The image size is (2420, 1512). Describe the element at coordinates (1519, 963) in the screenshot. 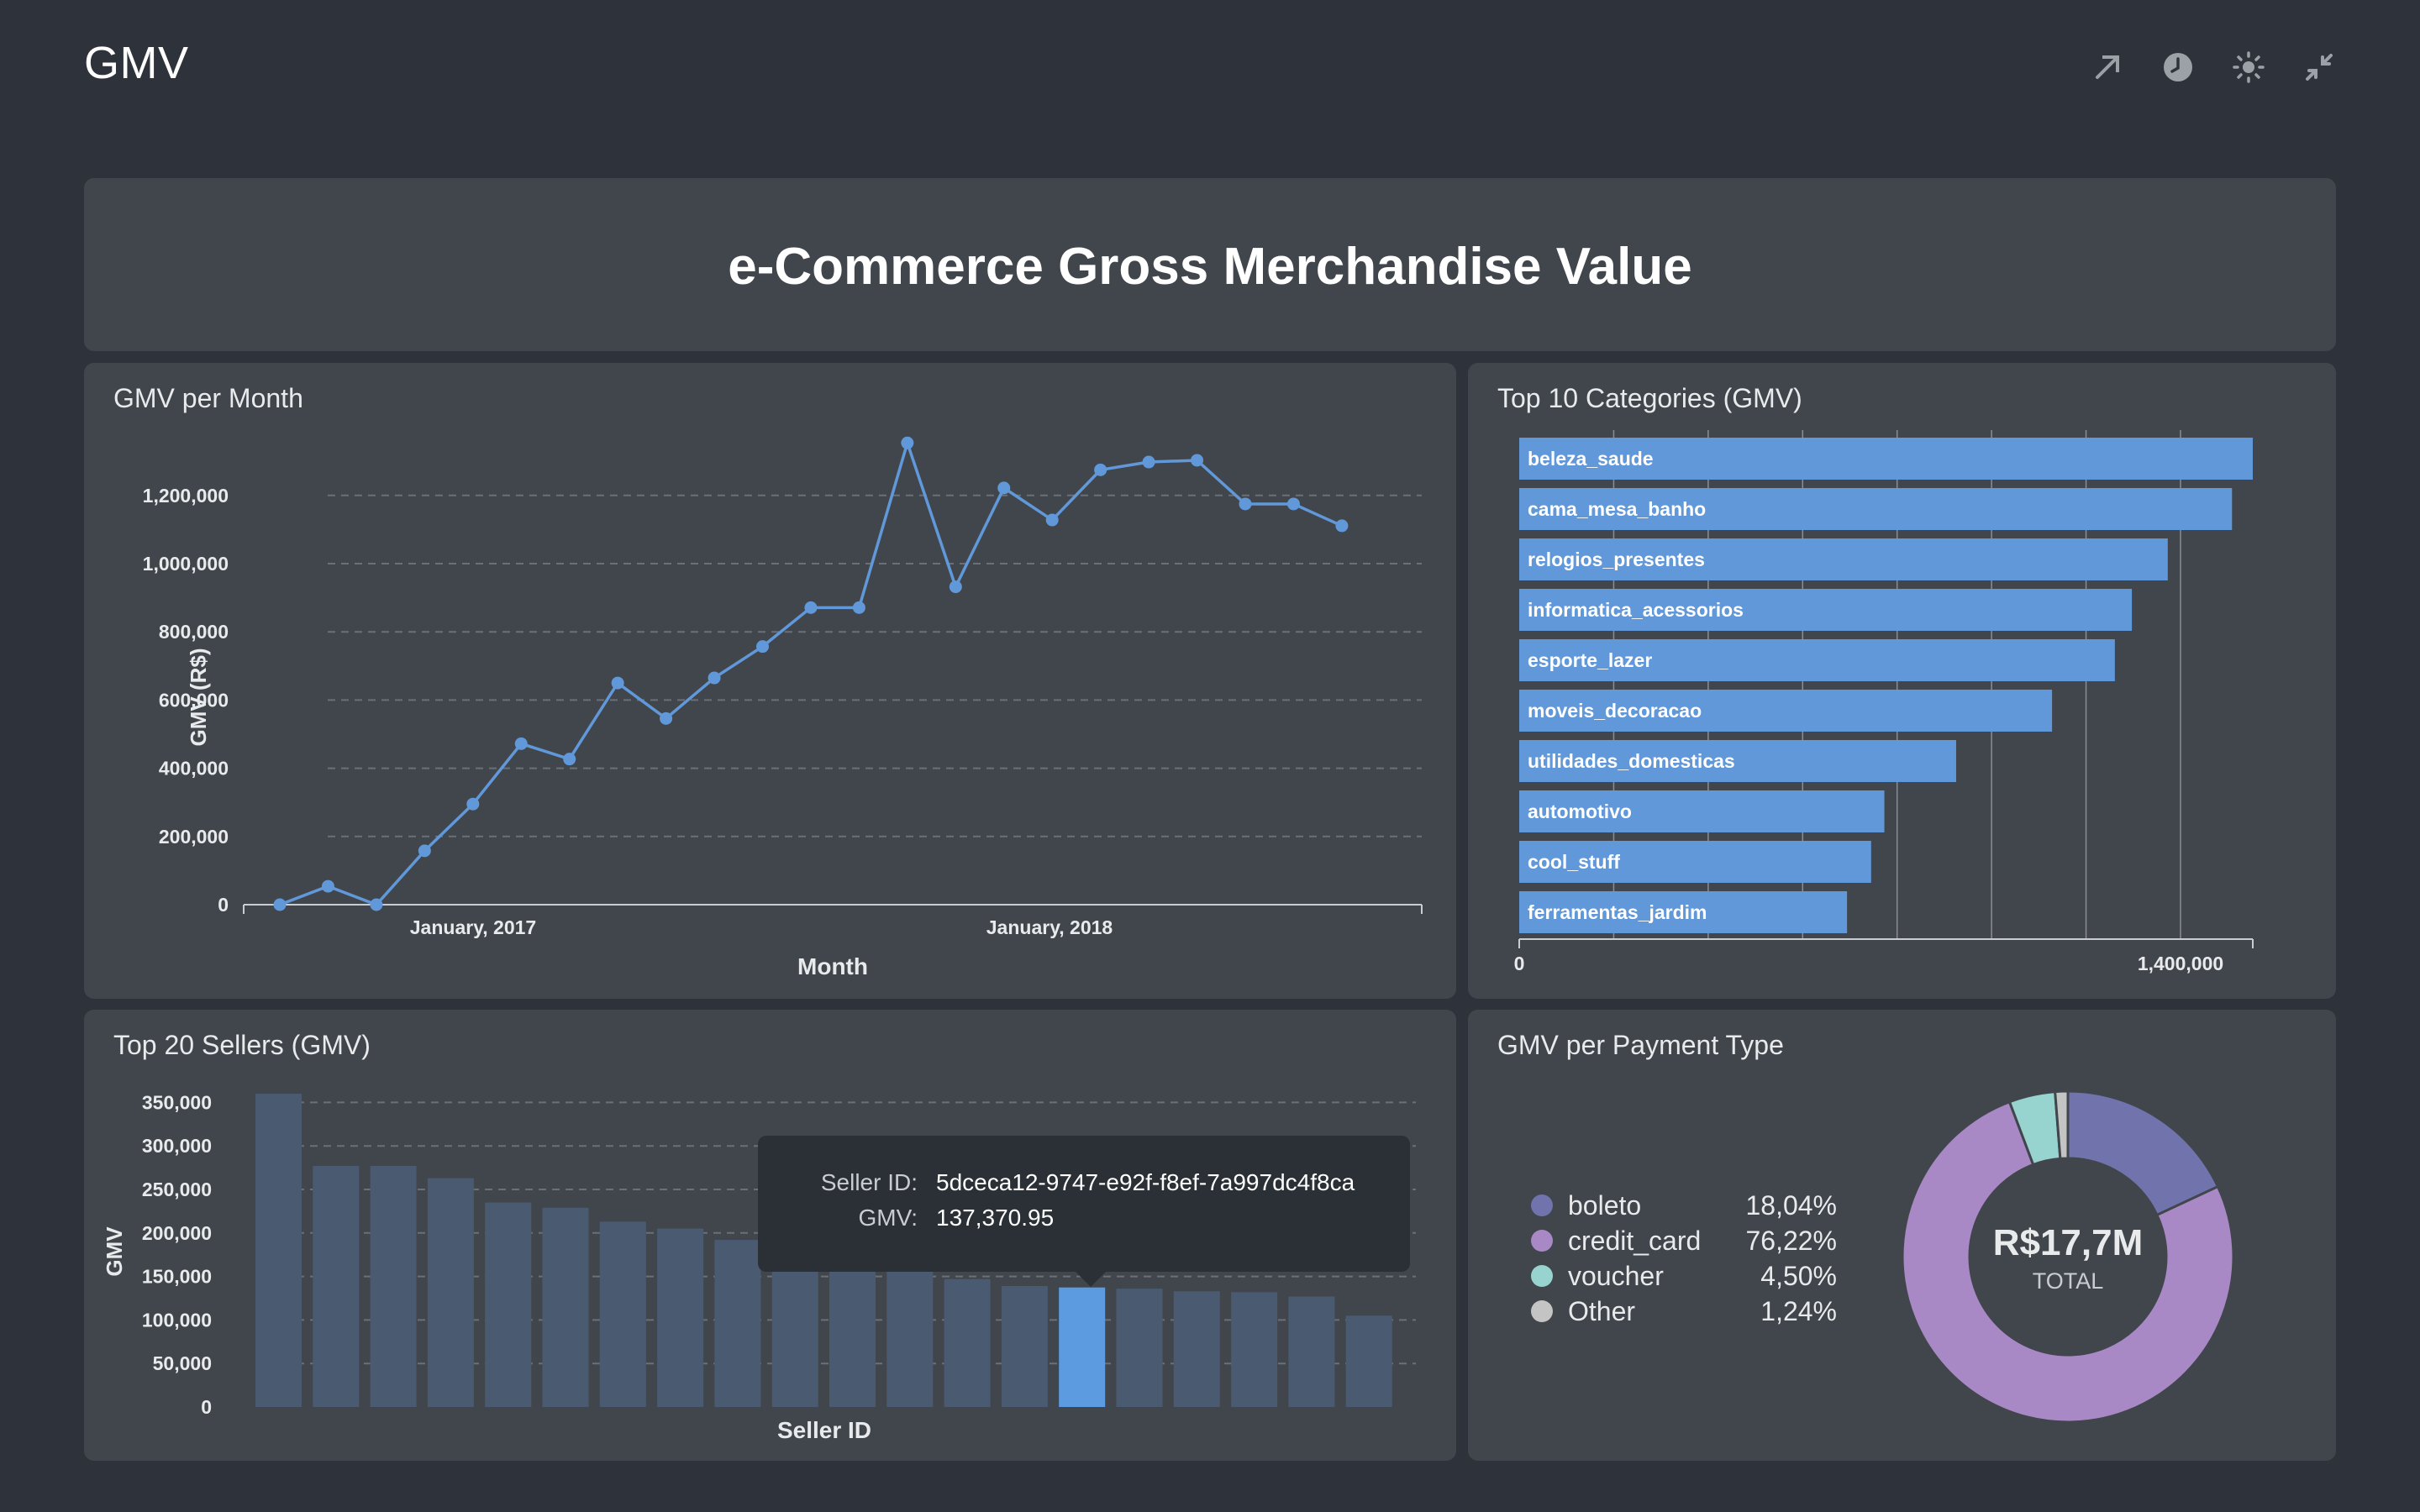

I see `x-tick-label: 0` at that location.